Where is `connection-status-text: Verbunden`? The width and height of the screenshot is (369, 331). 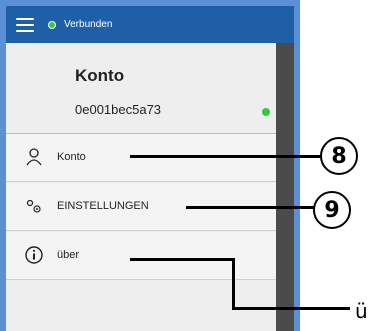 connection-status-text: Verbunden is located at coordinates (88, 24).